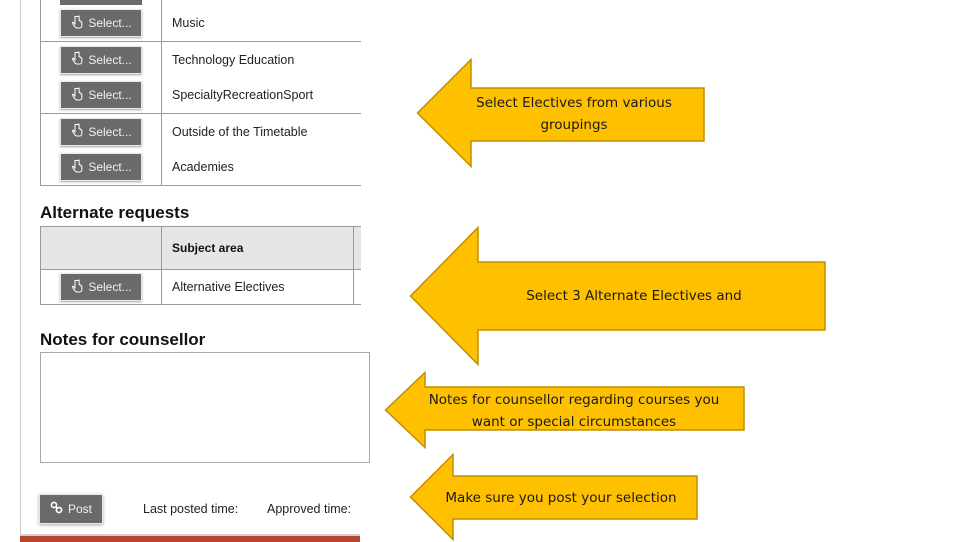 The width and height of the screenshot is (960, 542). What do you see at coordinates (243, 95) in the screenshot?
I see `subject-name: SpecialtyRecreationSport` at bounding box center [243, 95].